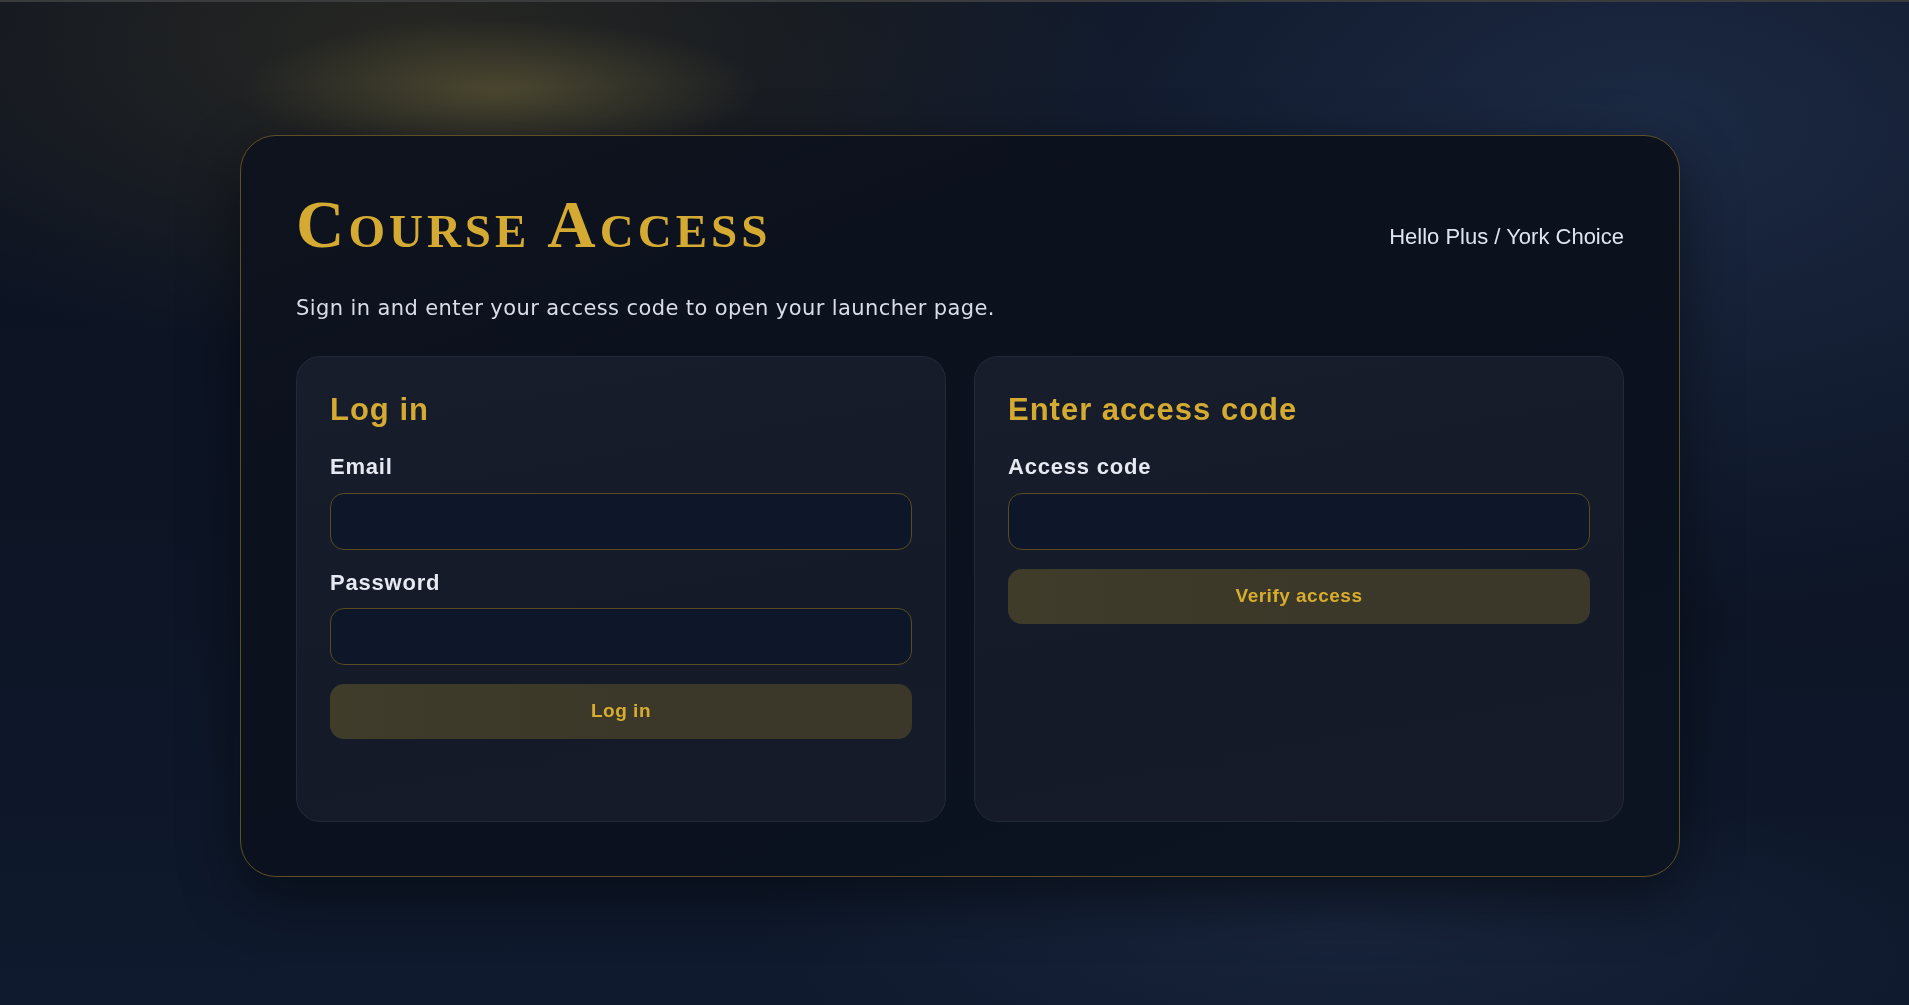 The height and width of the screenshot is (1005, 1909). What do you see at coordinates (646, 308) in the screenshot?
I see `subtitle-text: Sign in and enter your access code to open your launcher page.` at bounding box center [646, 308].